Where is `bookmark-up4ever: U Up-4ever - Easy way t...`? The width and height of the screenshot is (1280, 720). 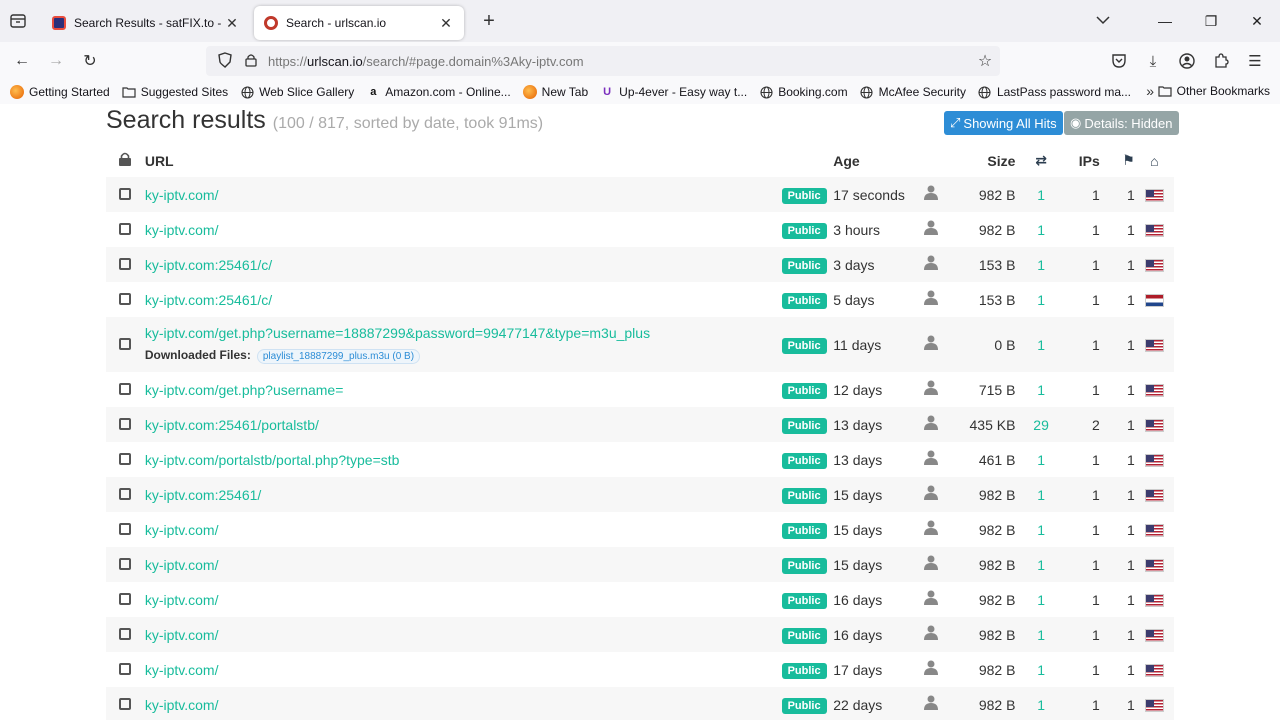 bookmark-up4ever: U Up-4ever - Easy way t... is located at coordinates (673, 92).